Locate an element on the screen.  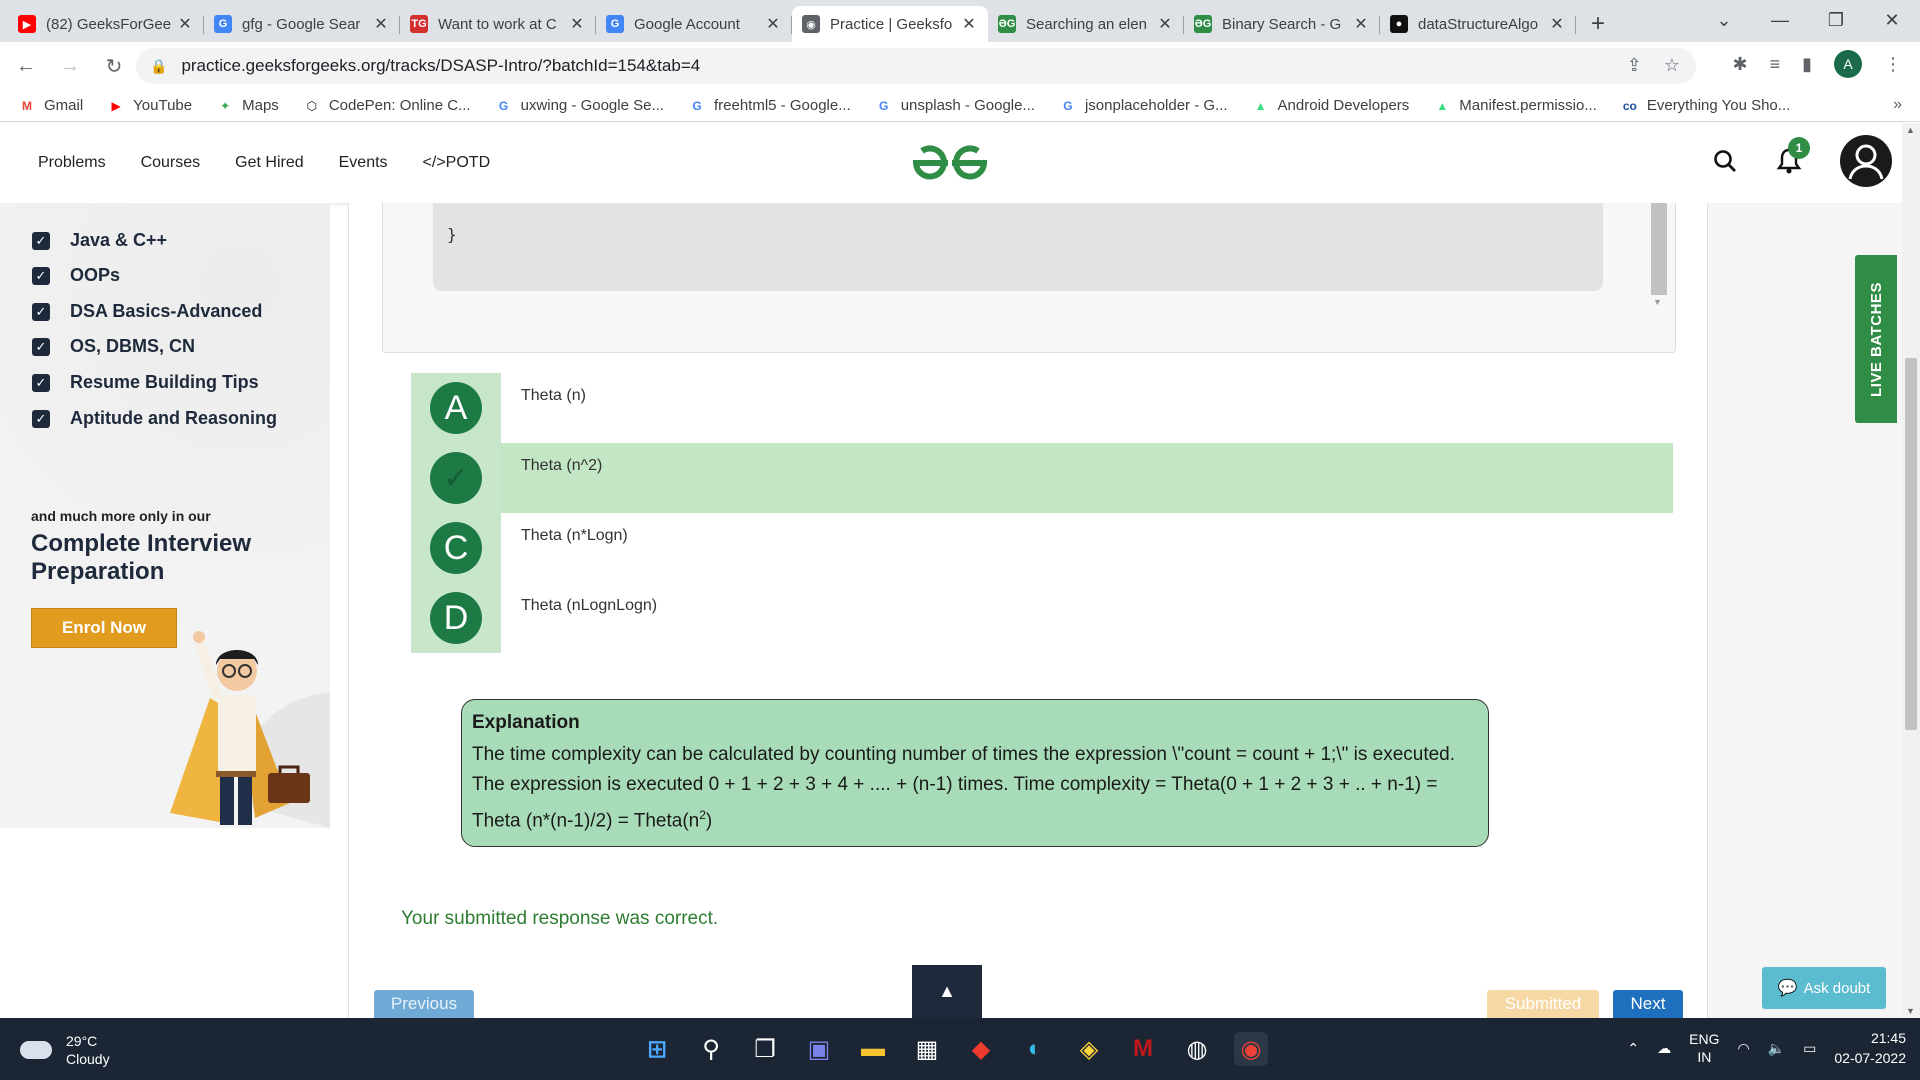
browser-tab: ƏG Binary Search - G ✕ is located at coordinates (1282, 24).